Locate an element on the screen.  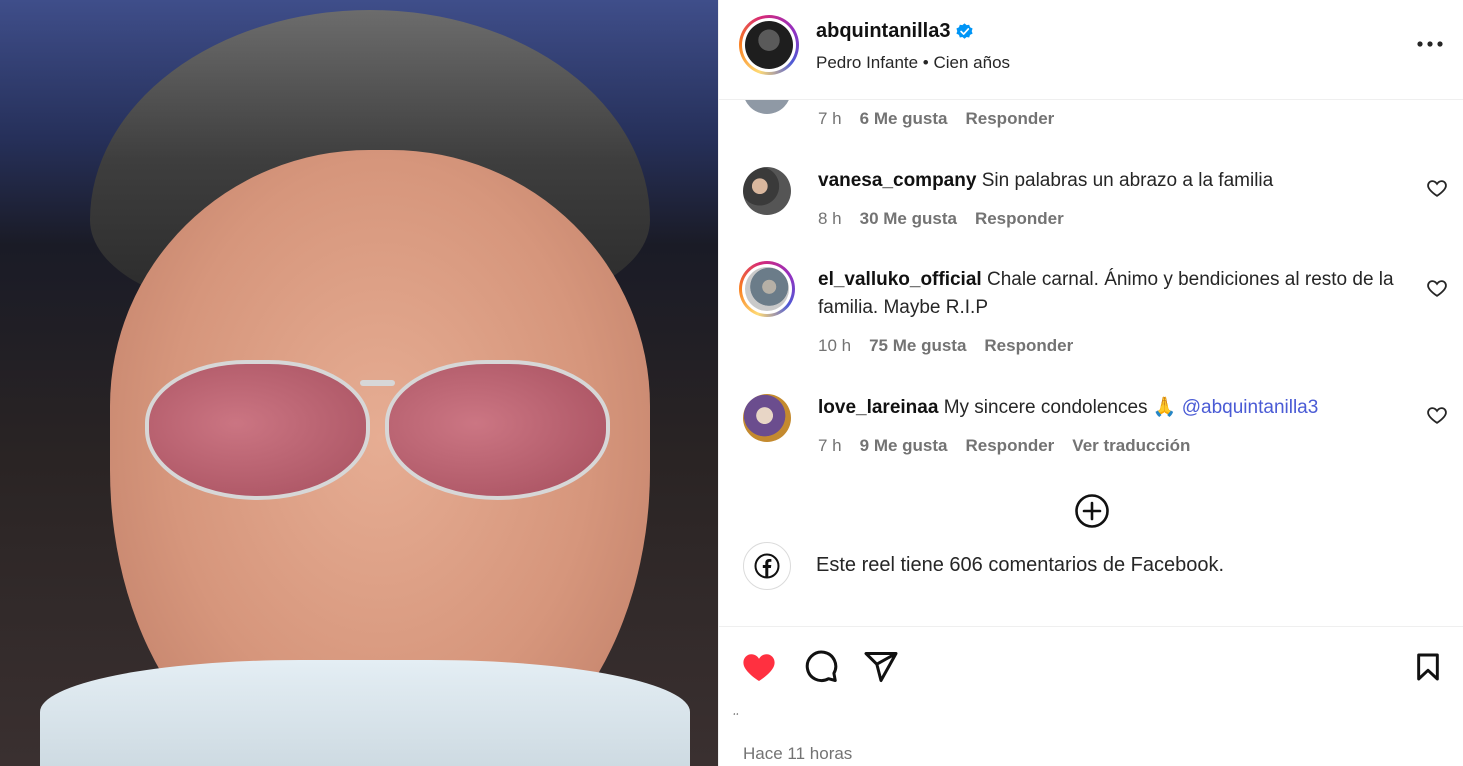
share-button is located at coordinates (881, 667).